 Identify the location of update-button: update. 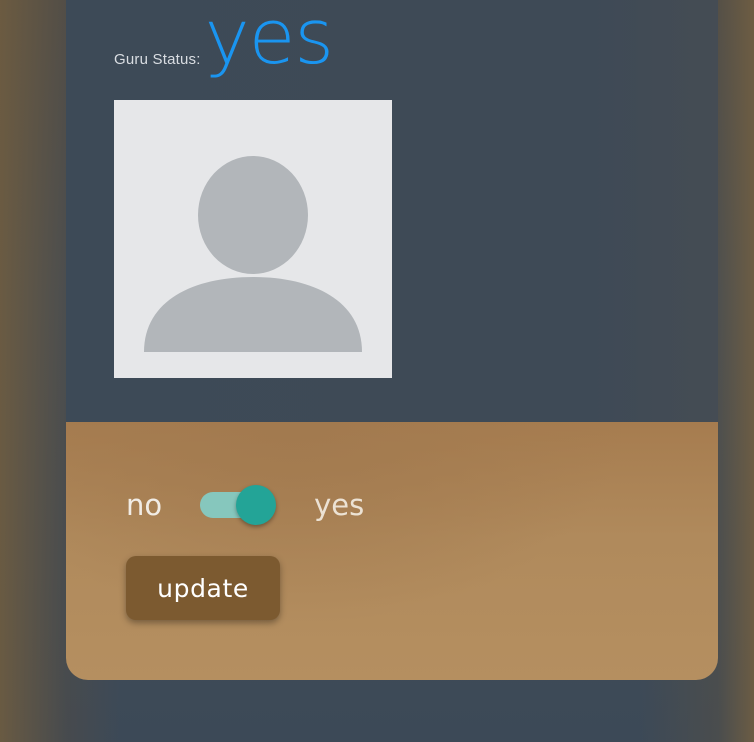
(203, 588).